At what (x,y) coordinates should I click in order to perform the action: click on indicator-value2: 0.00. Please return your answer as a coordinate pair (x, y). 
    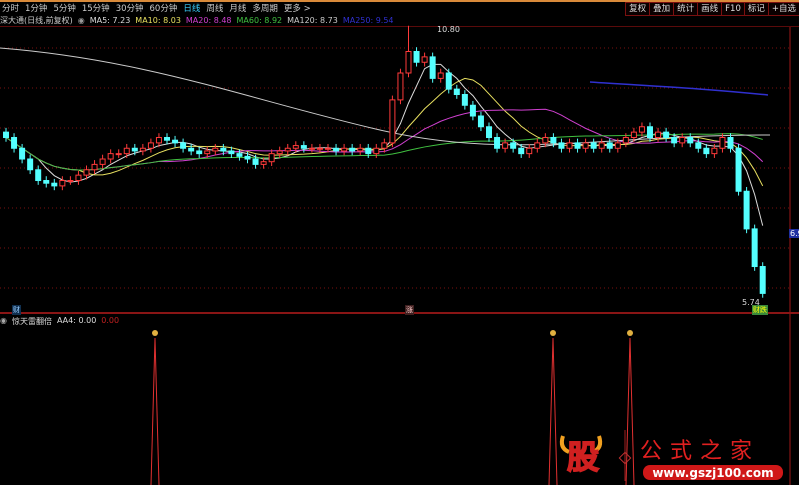
    Looking at the image, I should click on (110, 320).